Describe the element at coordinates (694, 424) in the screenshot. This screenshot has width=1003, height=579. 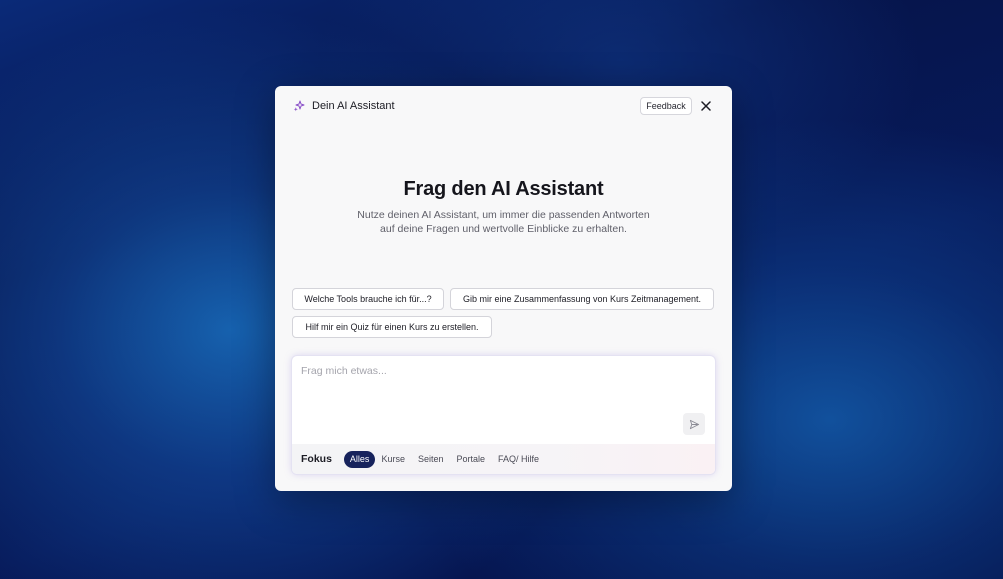
I see `send-icon` at that location.